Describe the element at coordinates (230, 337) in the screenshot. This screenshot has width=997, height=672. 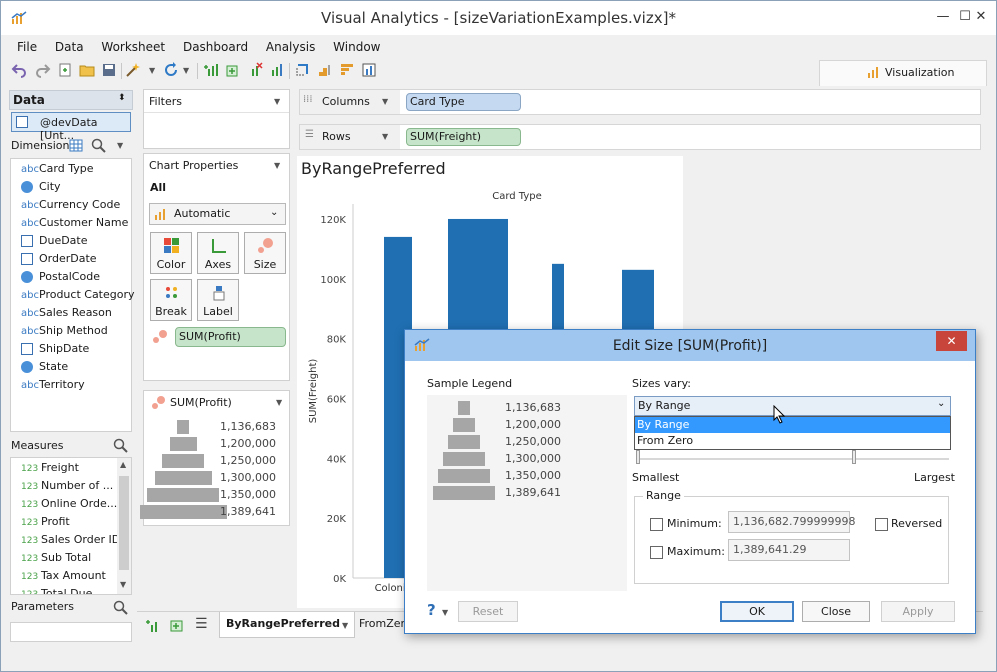
I see `size-profit-pill: SUM(Profit)` at that location.